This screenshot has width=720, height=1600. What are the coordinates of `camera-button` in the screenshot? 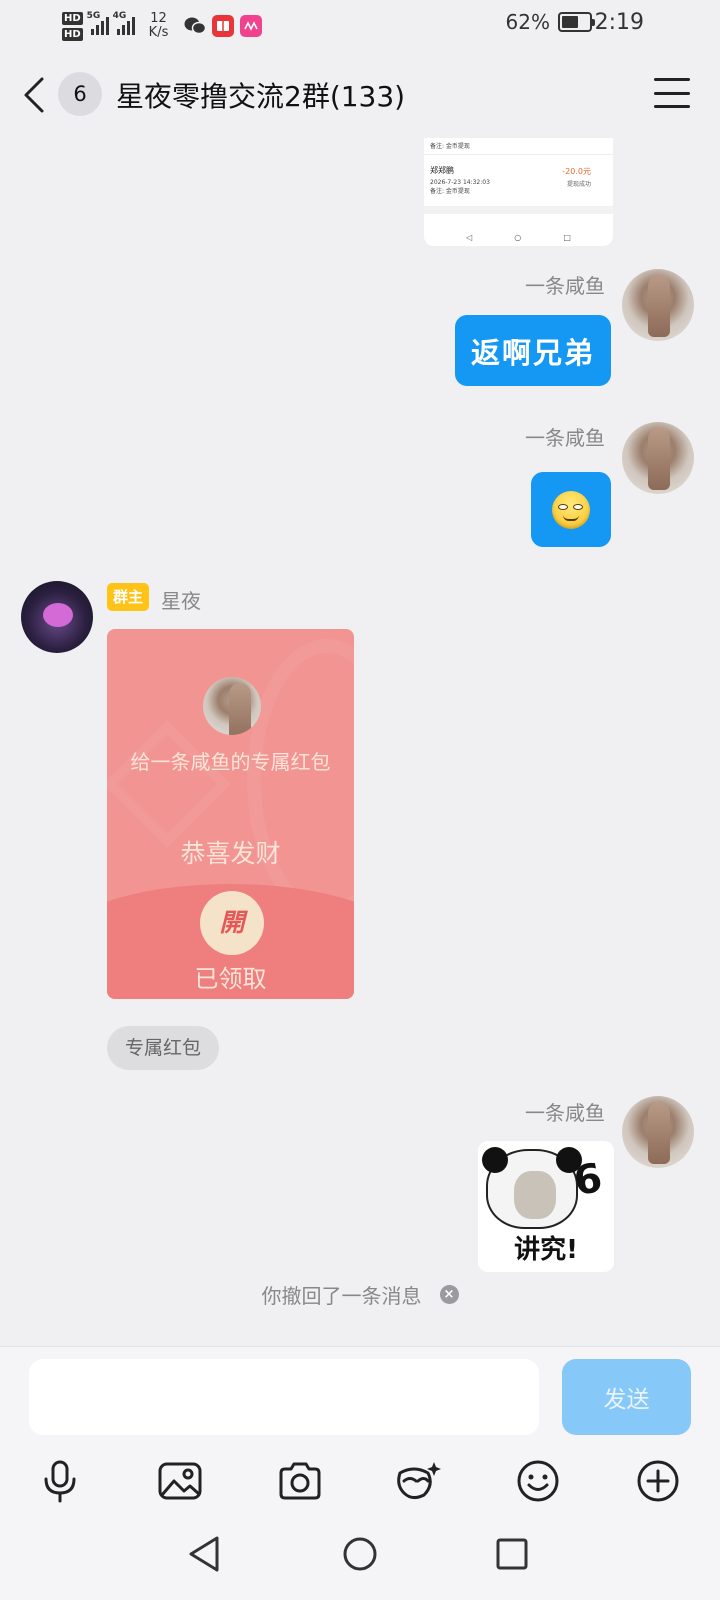 It's located at (300, 1481).